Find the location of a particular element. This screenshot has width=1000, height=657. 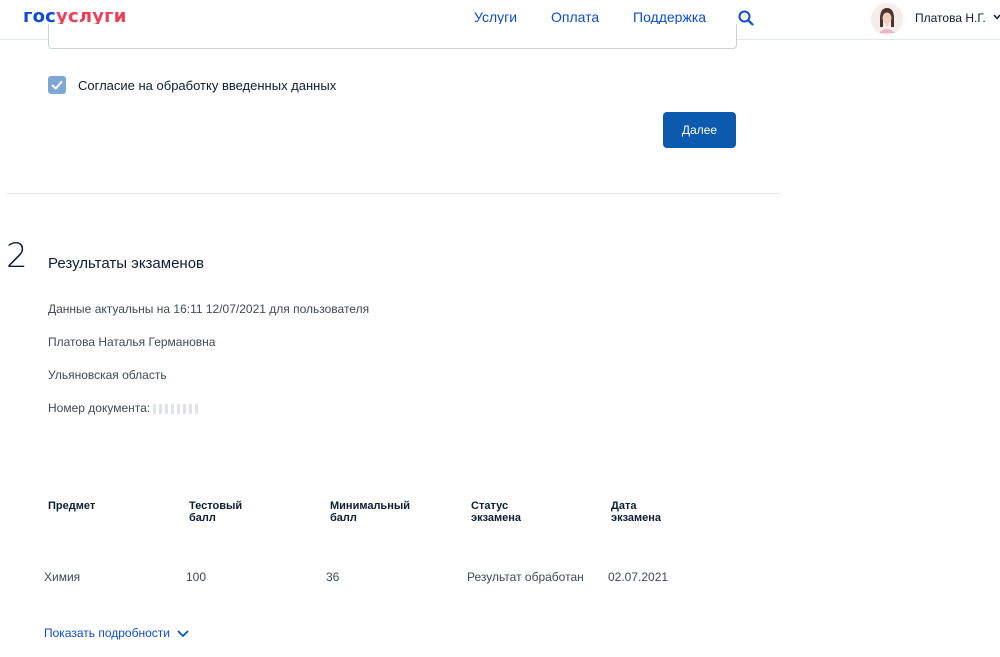

consent-checkbox is located at coordinates (57, 85).